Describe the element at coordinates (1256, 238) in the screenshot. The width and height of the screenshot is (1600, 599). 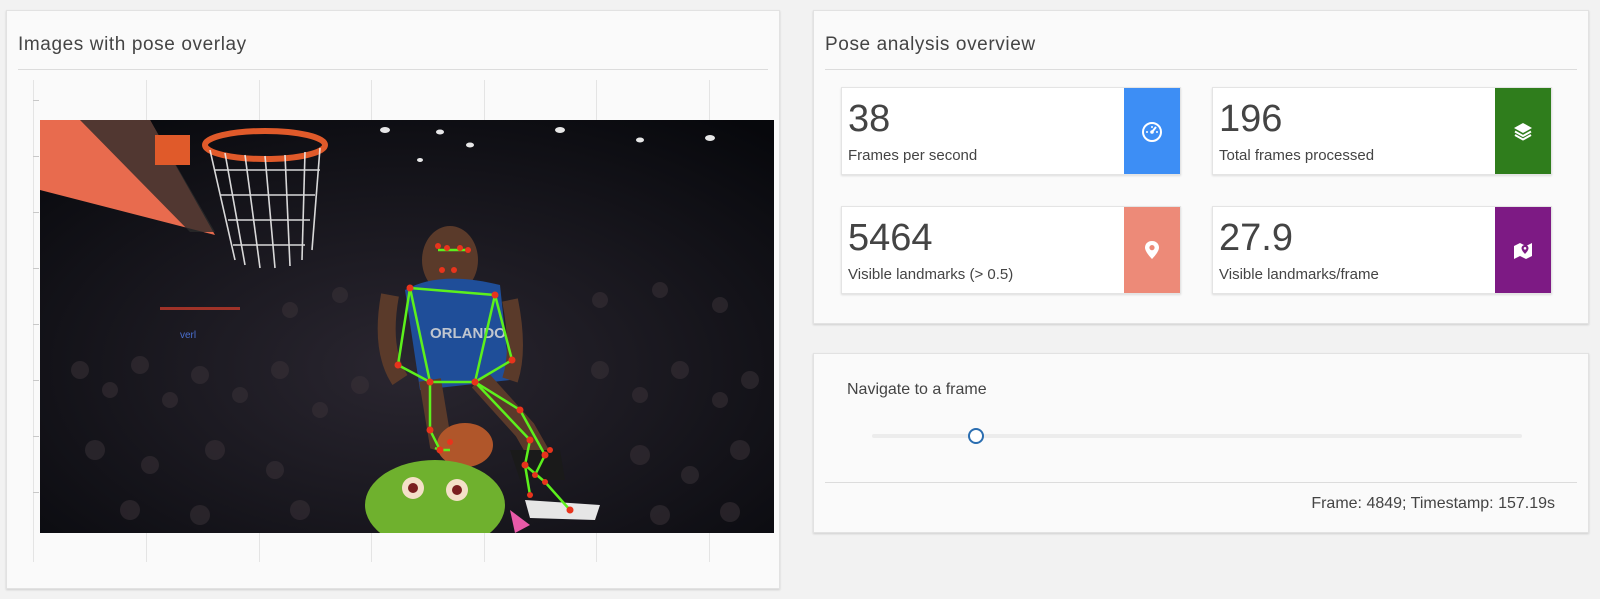
I see `stat-value: 27.9` at that location.